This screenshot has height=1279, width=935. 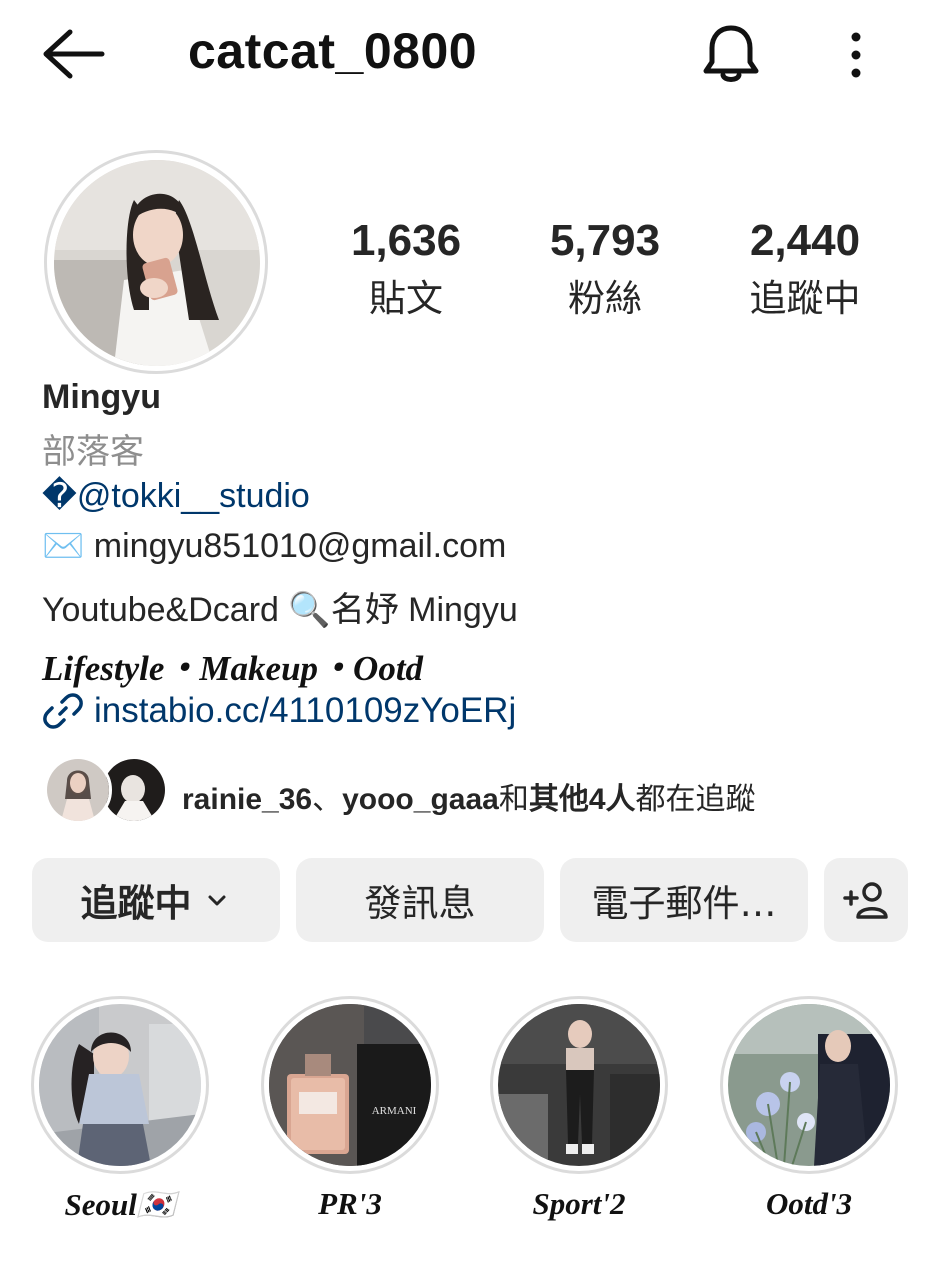 What do you see at coordinates (695, 799) in the screenshot?
I see `followed-suffix: 都在追蹤` at bounding box center [695, 799].